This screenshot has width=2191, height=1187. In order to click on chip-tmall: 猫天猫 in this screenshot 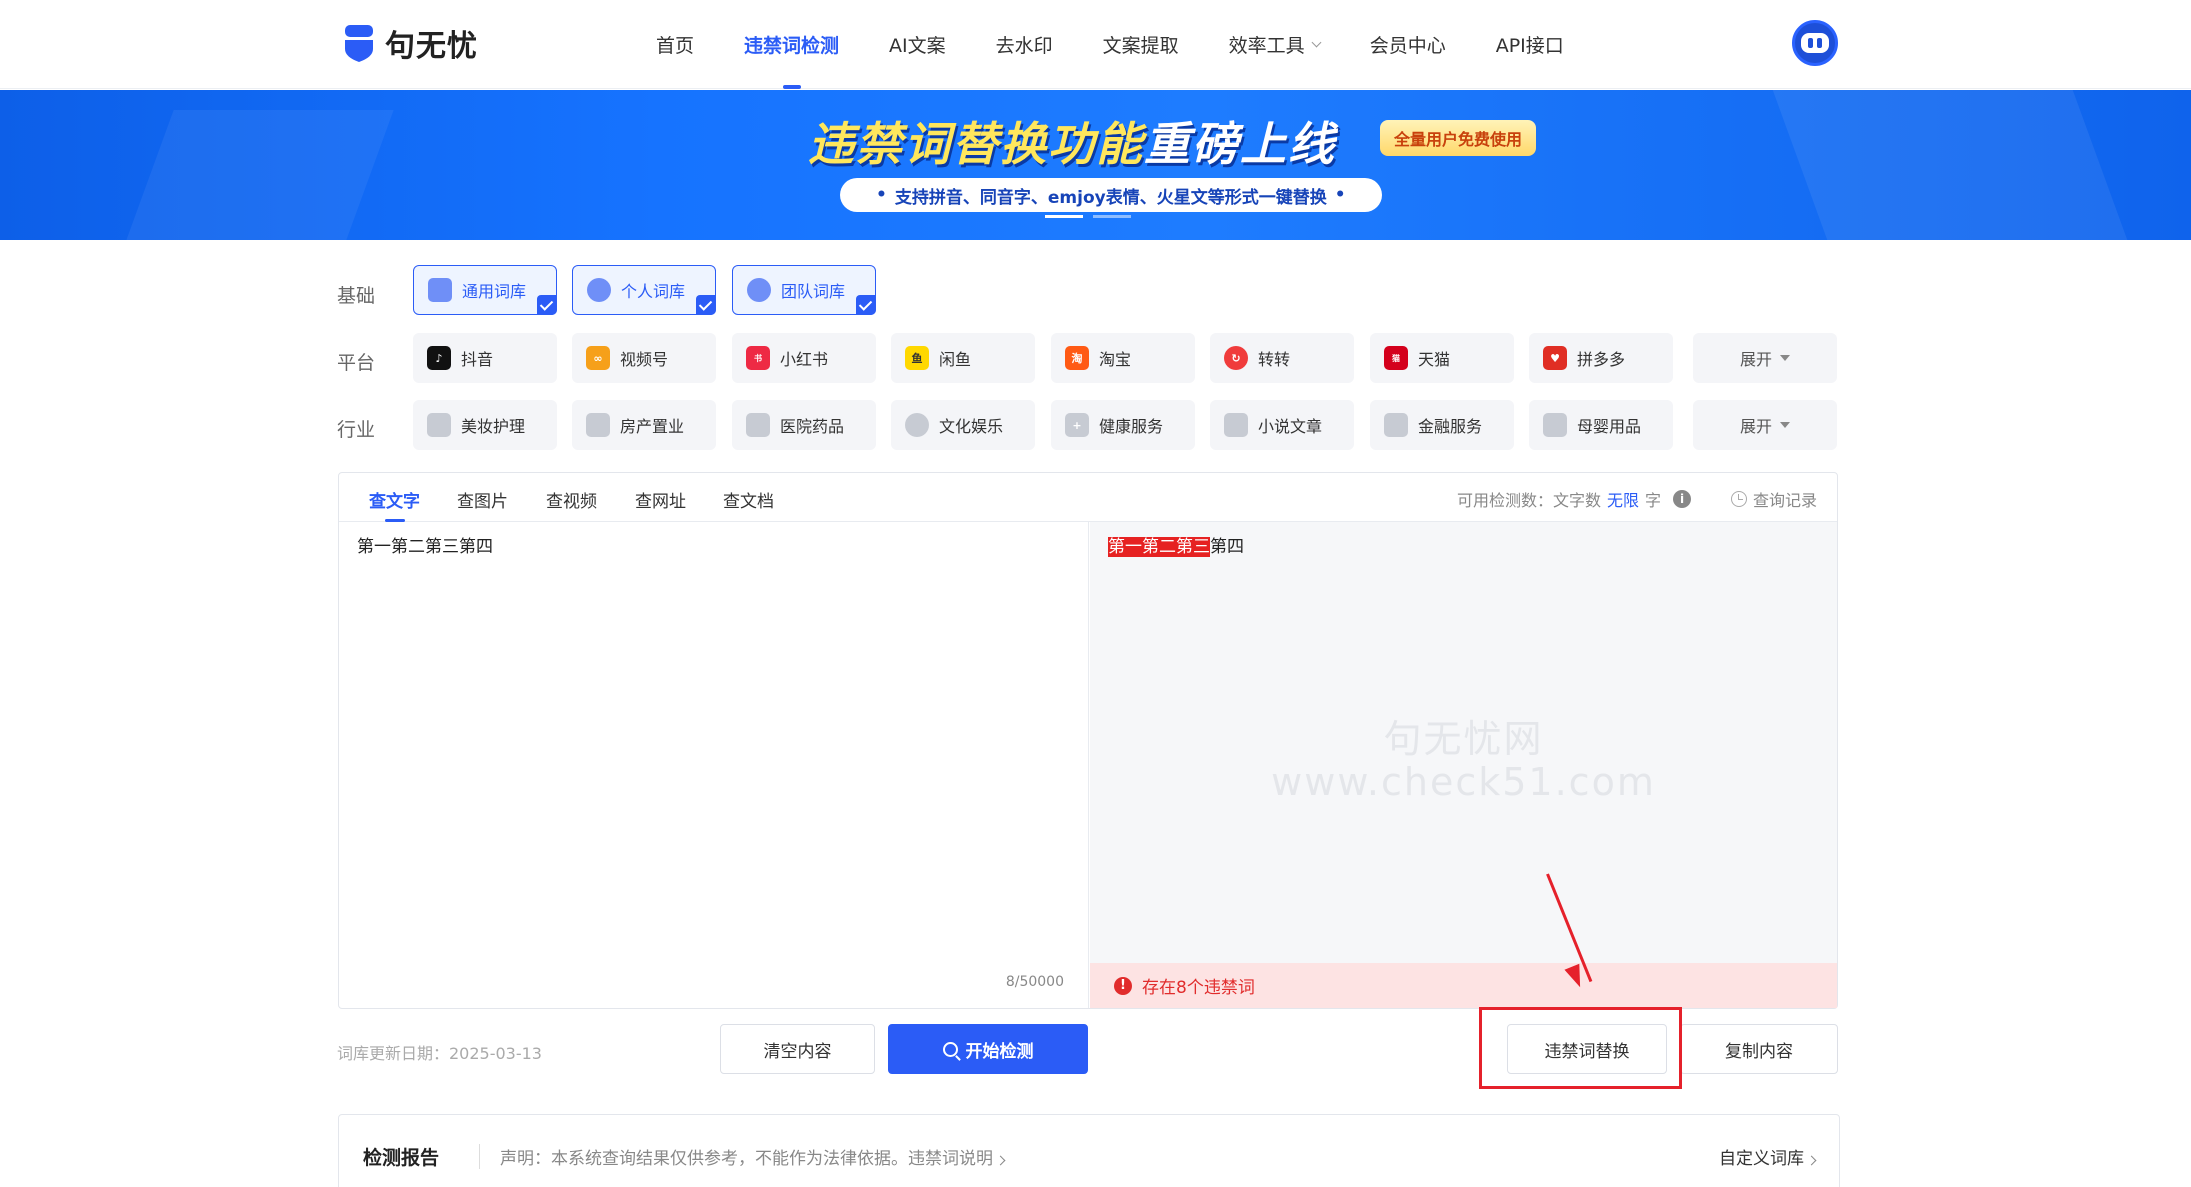, I will do `click(1442, 358)`.